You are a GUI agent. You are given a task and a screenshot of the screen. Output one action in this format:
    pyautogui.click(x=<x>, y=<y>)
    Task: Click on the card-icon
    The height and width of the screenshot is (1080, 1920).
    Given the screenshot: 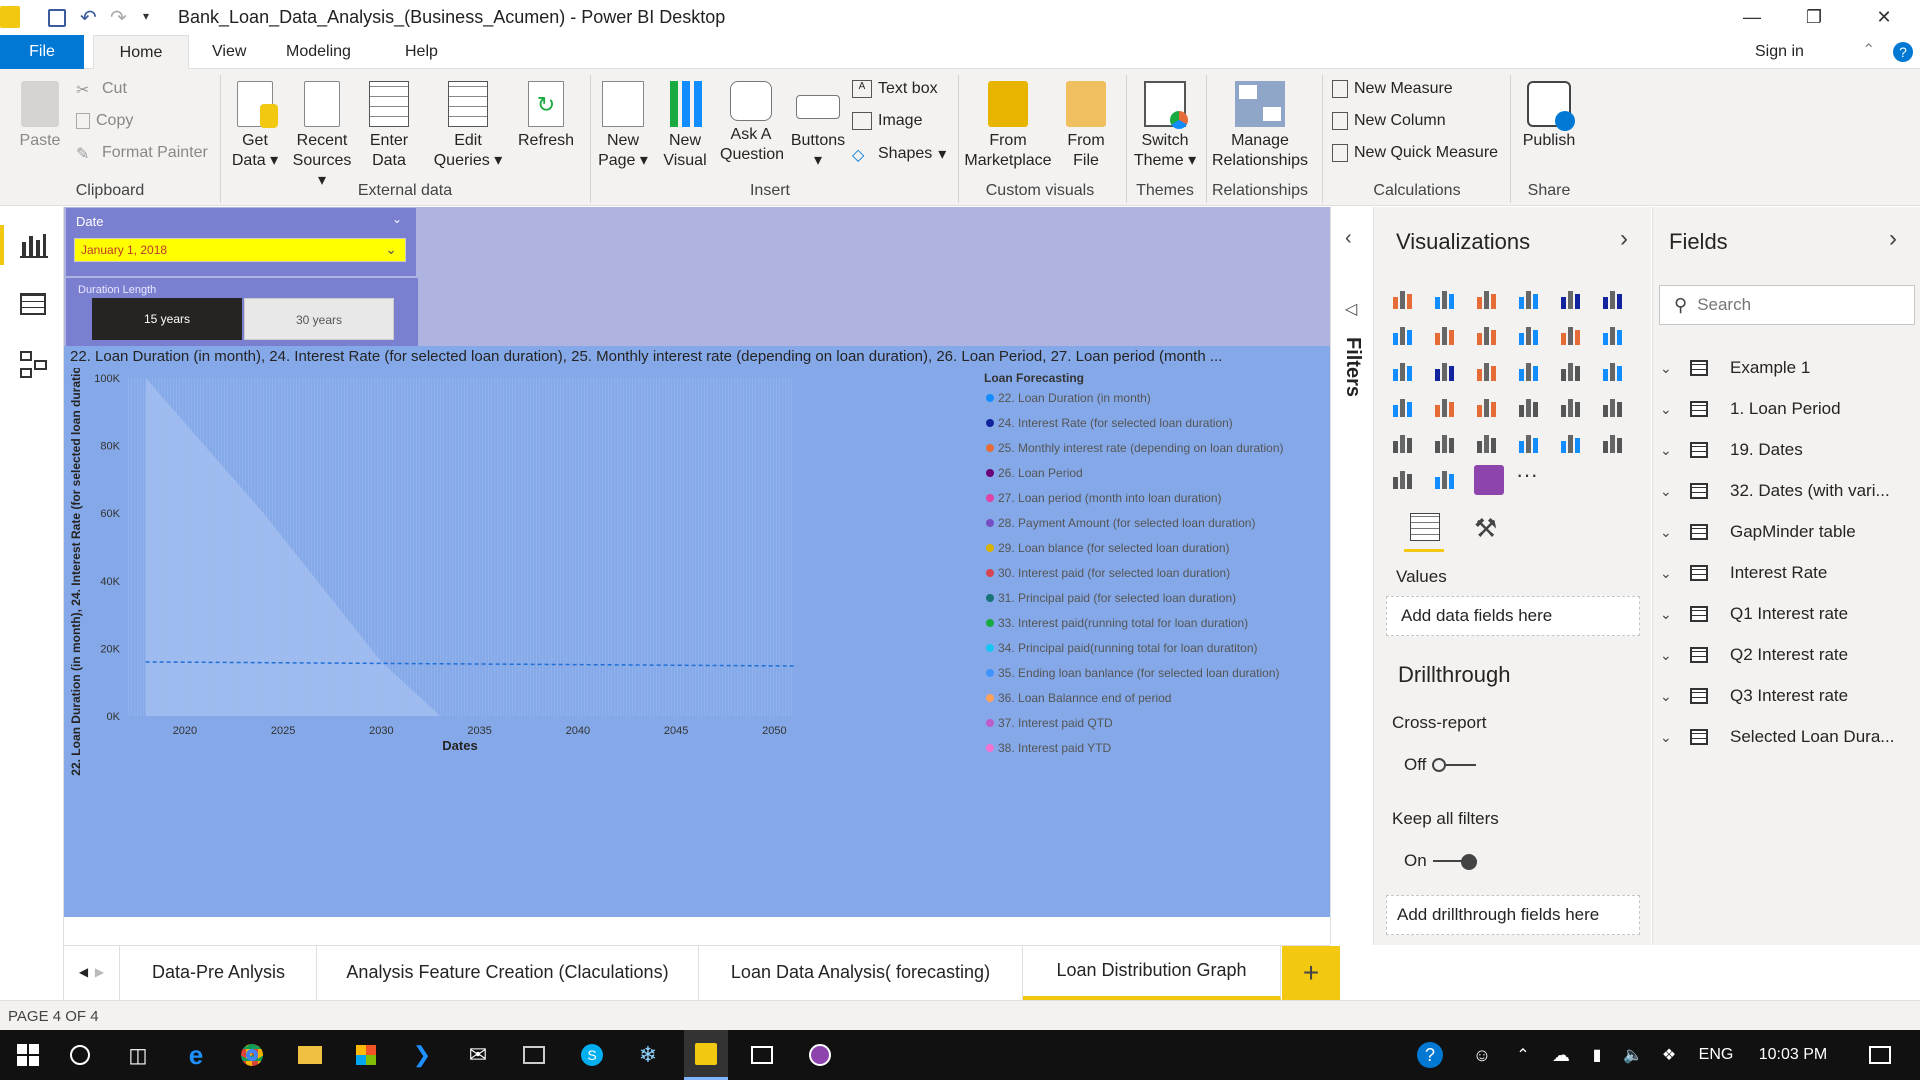 What is the action you would take?
    pyautogui.click(x=1531, y=408)
    